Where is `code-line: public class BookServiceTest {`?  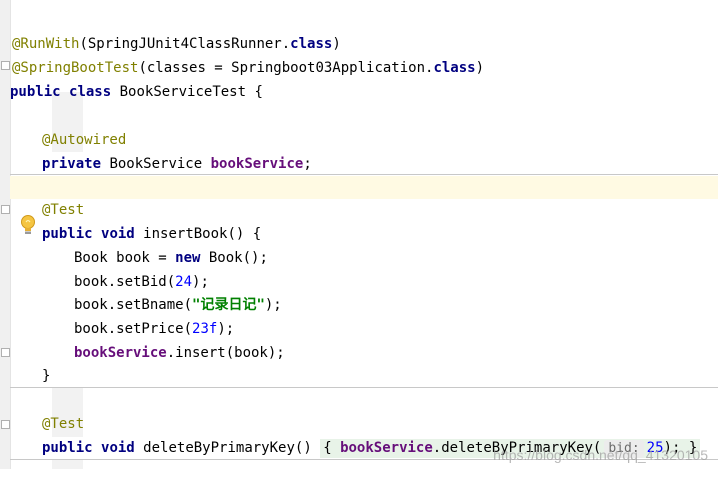
code-line: public class BookServiceTest { is located at coordinates (364, 79).